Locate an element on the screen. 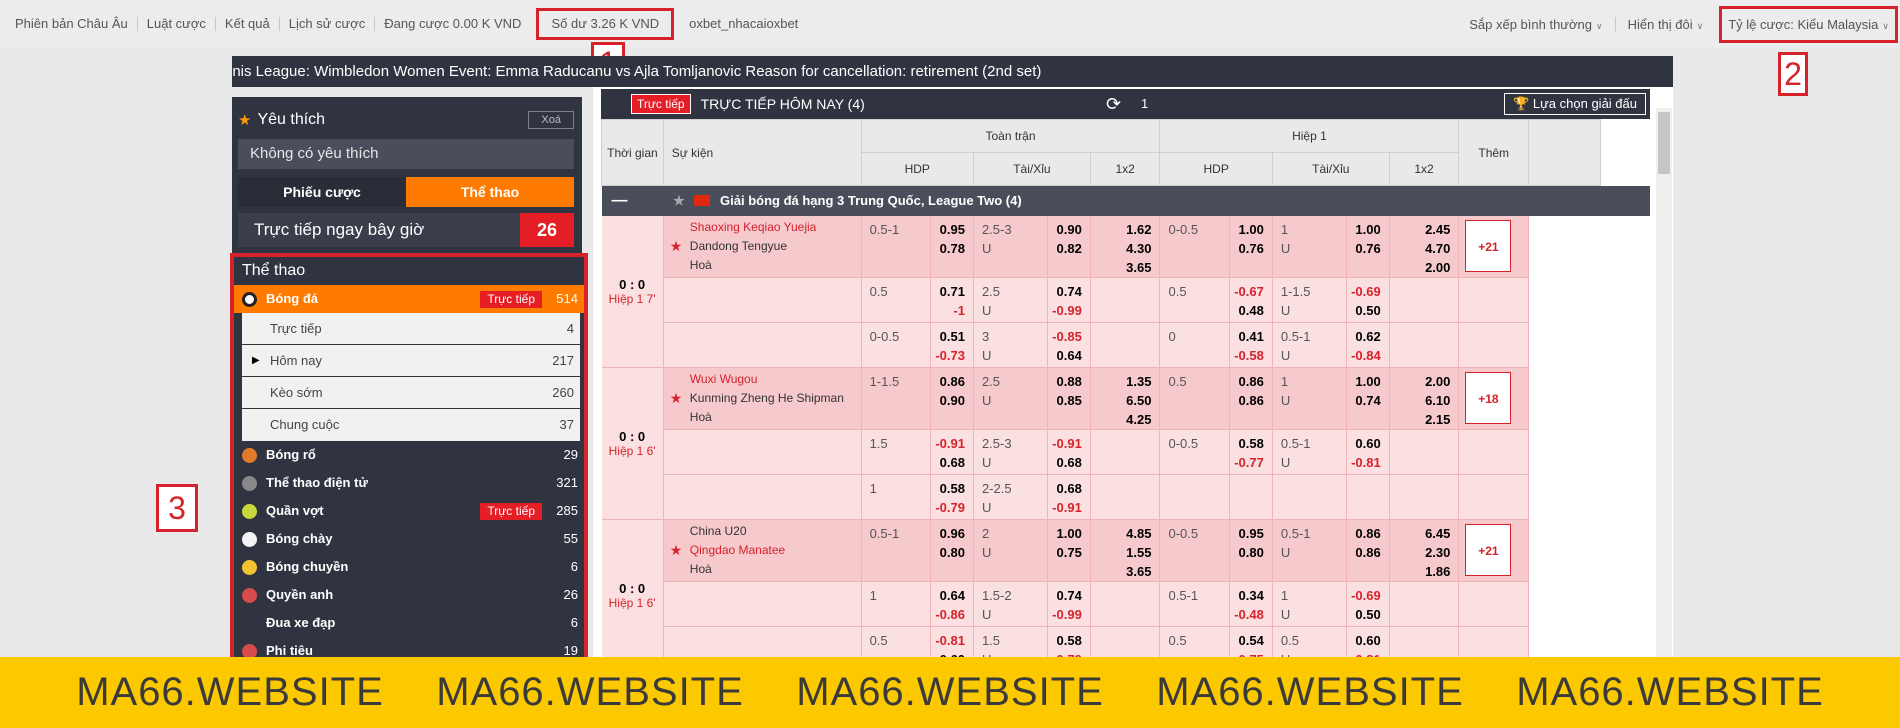 This screenshot has height=728, width=1900. ft-ou-odds: -0.85 0.64 is located at coordinates (1069, 345).